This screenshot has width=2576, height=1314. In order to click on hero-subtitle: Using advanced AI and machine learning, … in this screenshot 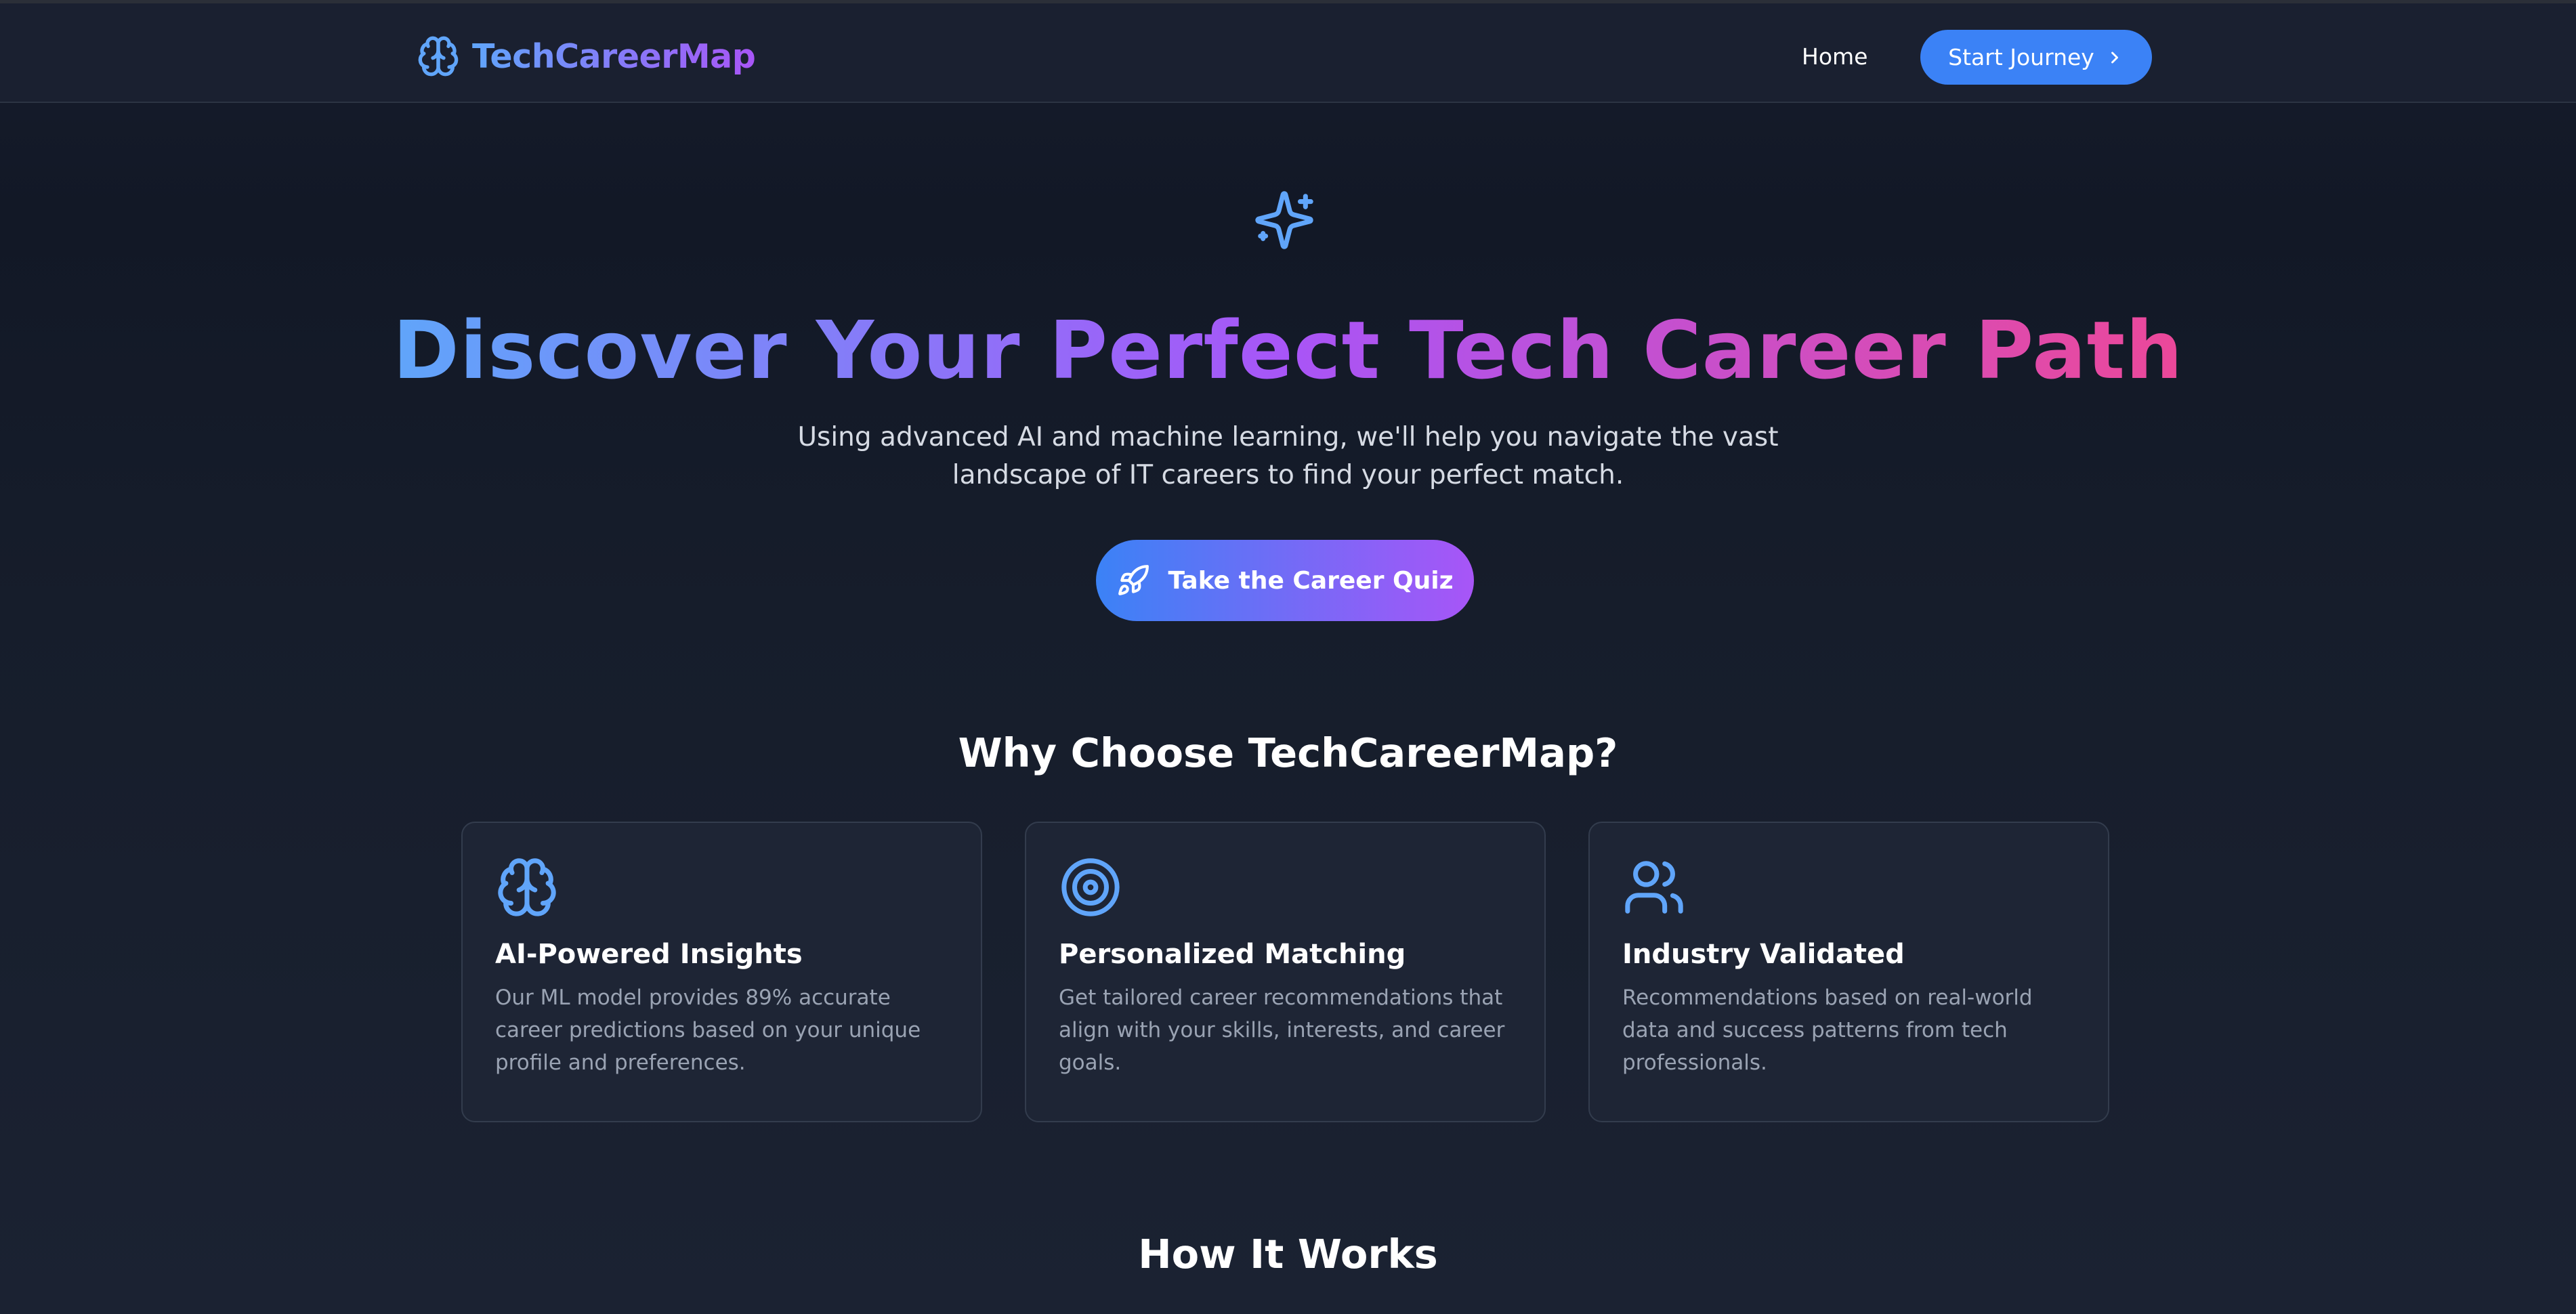, I will do `click(1288, 456)`.